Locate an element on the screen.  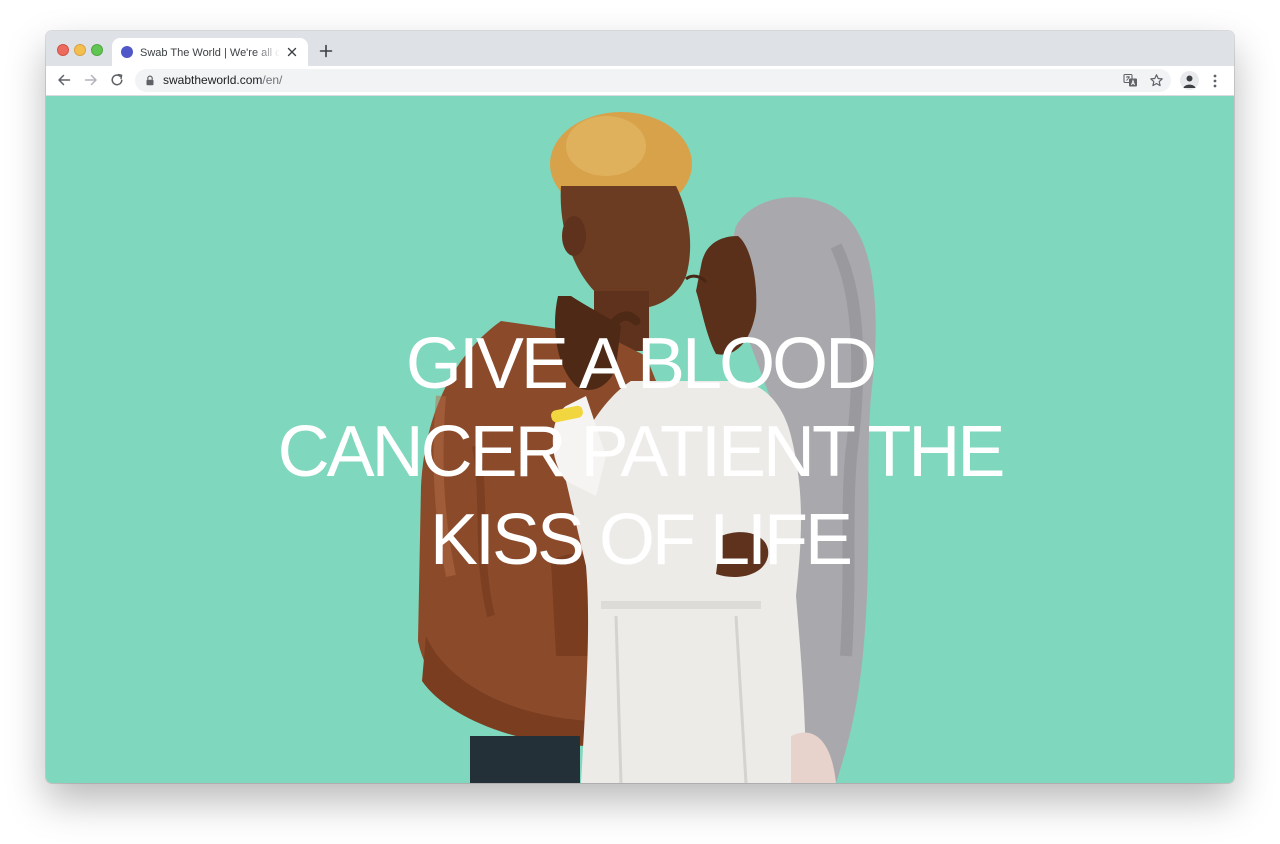
url-host: swabtheworld.com is located at coordinates (213, 80).